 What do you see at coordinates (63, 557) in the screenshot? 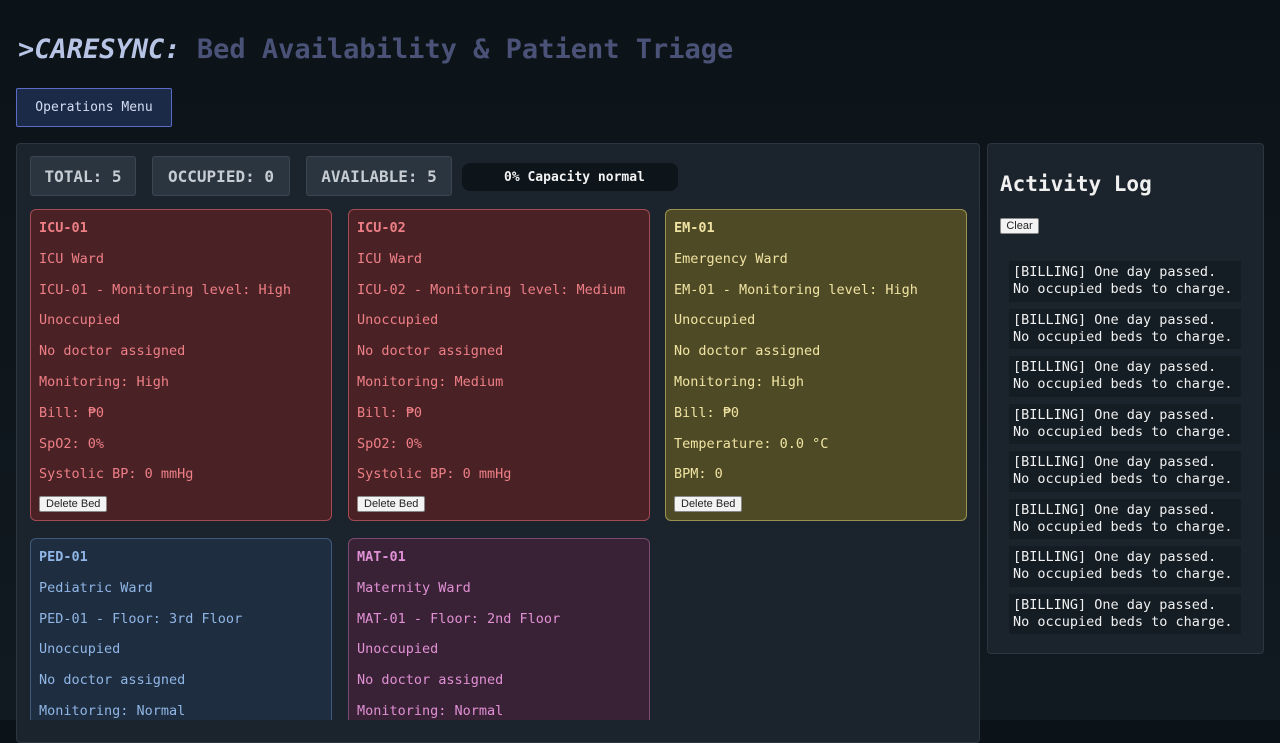
I see `bed-id: PED-01` at bounding box center [63, 557].